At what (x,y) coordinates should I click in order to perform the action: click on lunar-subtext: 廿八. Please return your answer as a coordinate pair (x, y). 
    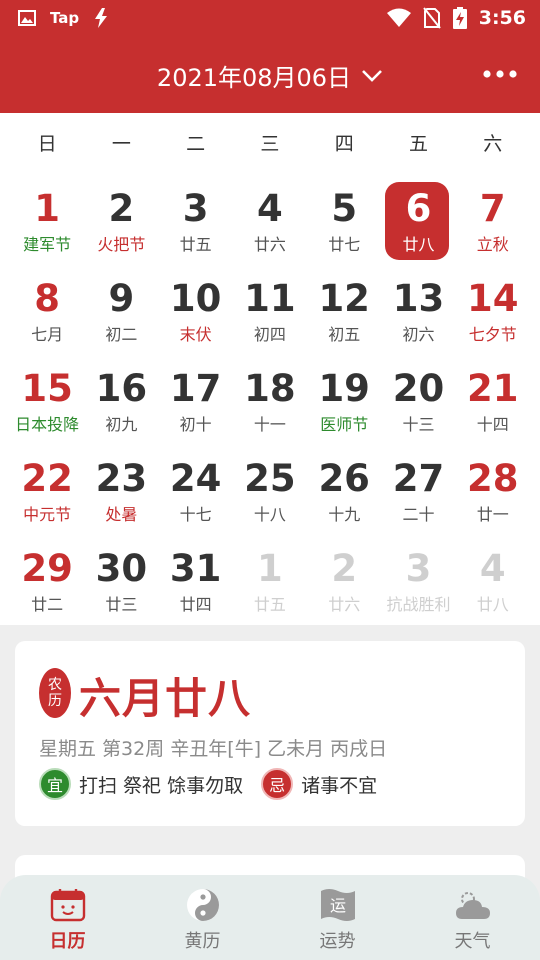
    Looking at the image, I should click on (492, 604).